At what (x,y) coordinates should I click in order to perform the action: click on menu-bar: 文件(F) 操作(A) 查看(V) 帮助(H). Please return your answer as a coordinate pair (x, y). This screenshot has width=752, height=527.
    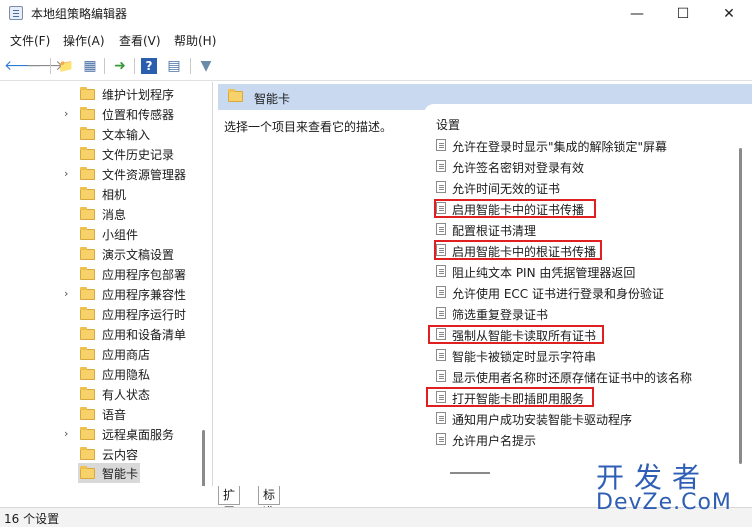
    Looking at the image, I should click on (376, 40).